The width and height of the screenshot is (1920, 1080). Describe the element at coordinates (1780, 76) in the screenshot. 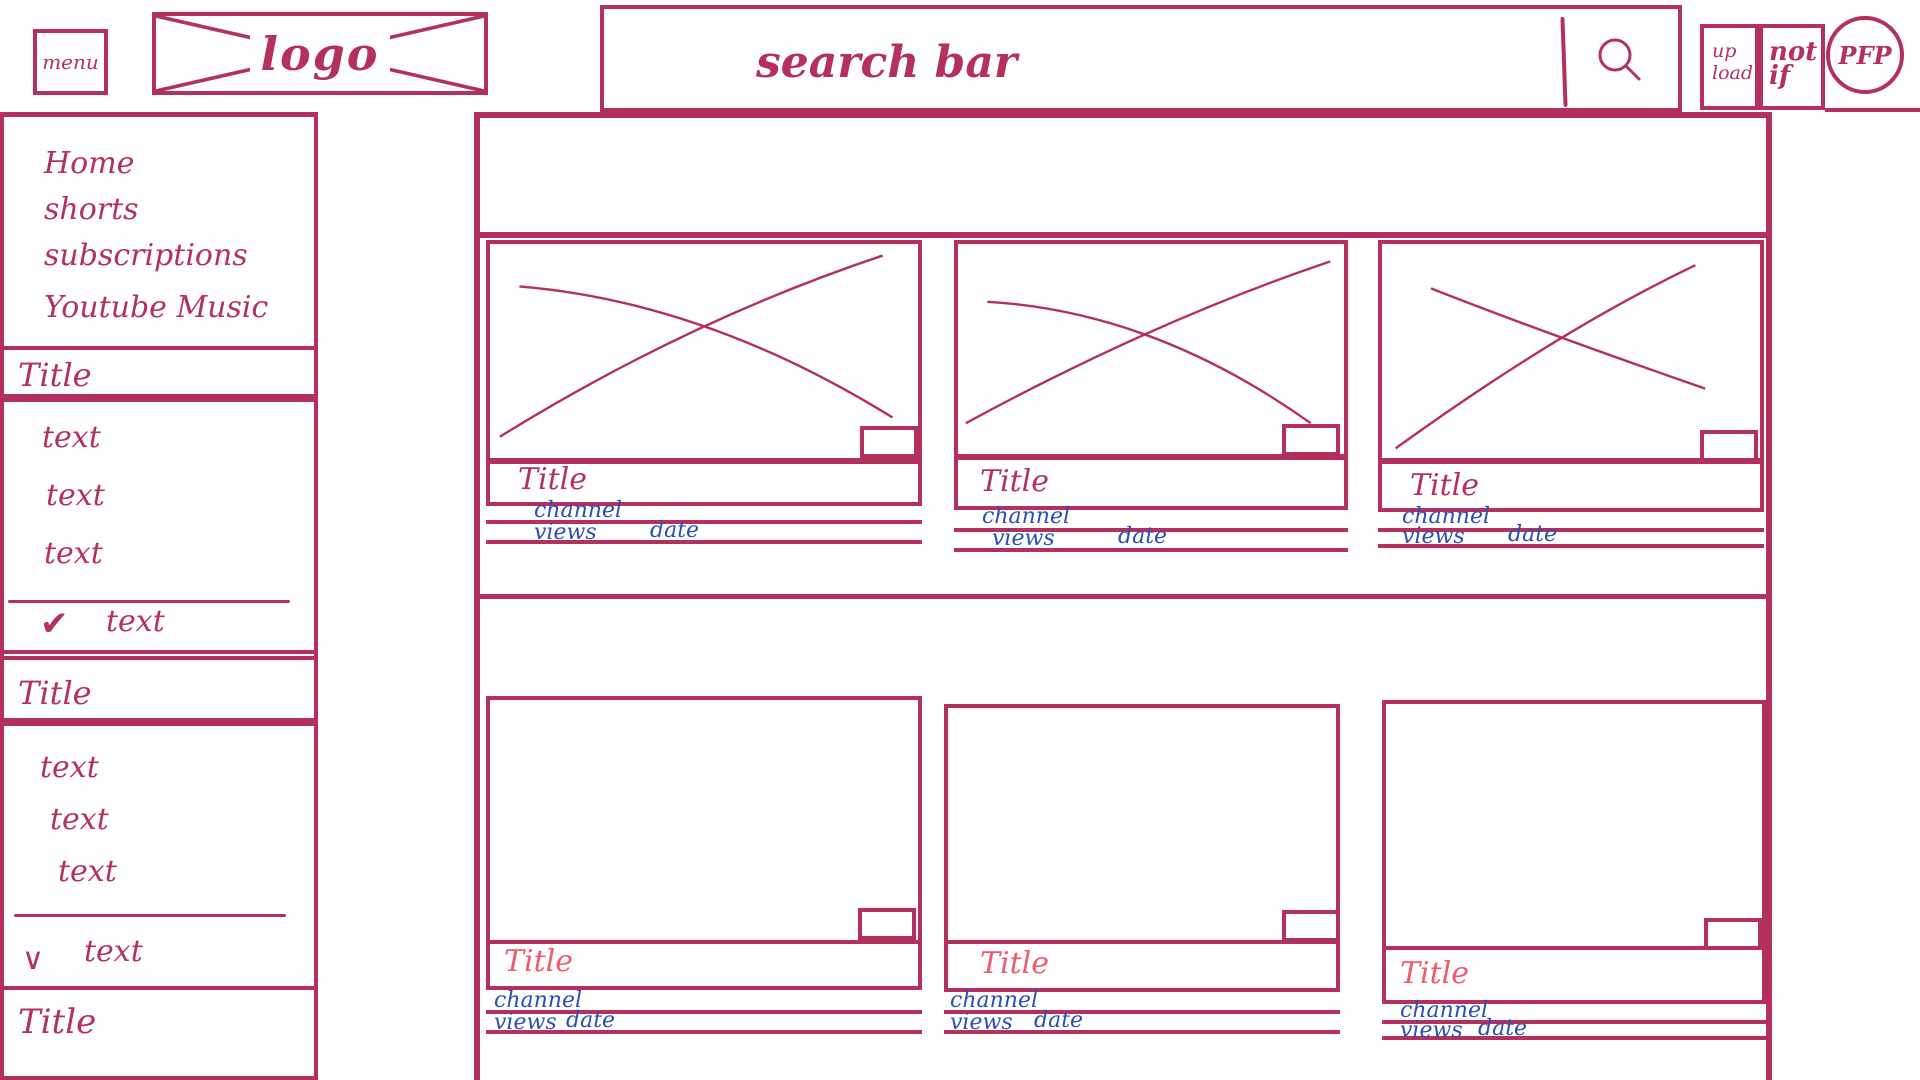

I see `notif-label-line2: if` at that location.